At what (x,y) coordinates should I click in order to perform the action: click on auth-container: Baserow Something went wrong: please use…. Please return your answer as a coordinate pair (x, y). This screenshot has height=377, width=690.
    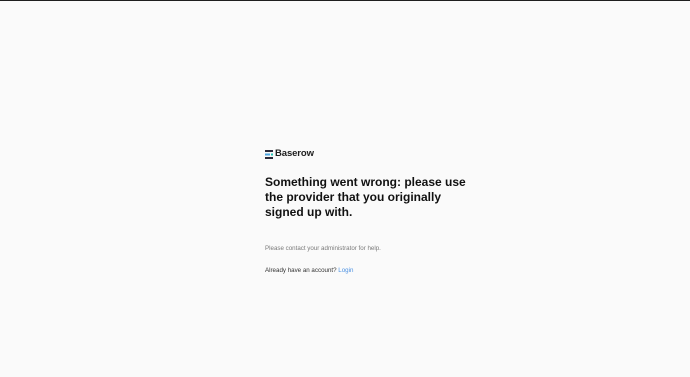
    Looking at the image, I should click on (370, 211).